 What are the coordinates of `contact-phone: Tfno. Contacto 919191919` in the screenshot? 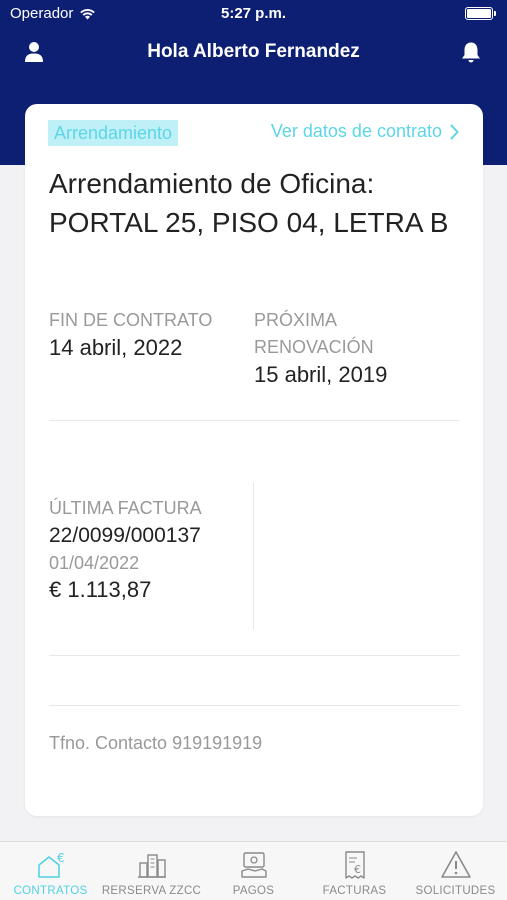 It's located at (156, 743).